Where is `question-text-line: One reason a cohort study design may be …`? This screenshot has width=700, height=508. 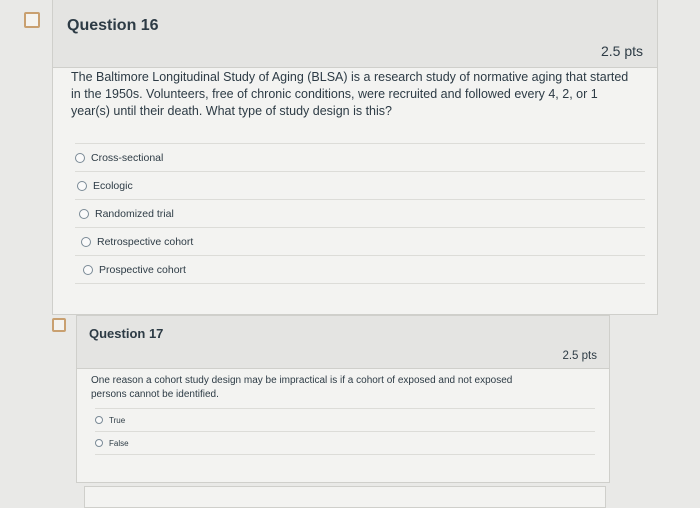 question-text-line: One reason a cohort study design may be … is located at coordinates (302, 380).